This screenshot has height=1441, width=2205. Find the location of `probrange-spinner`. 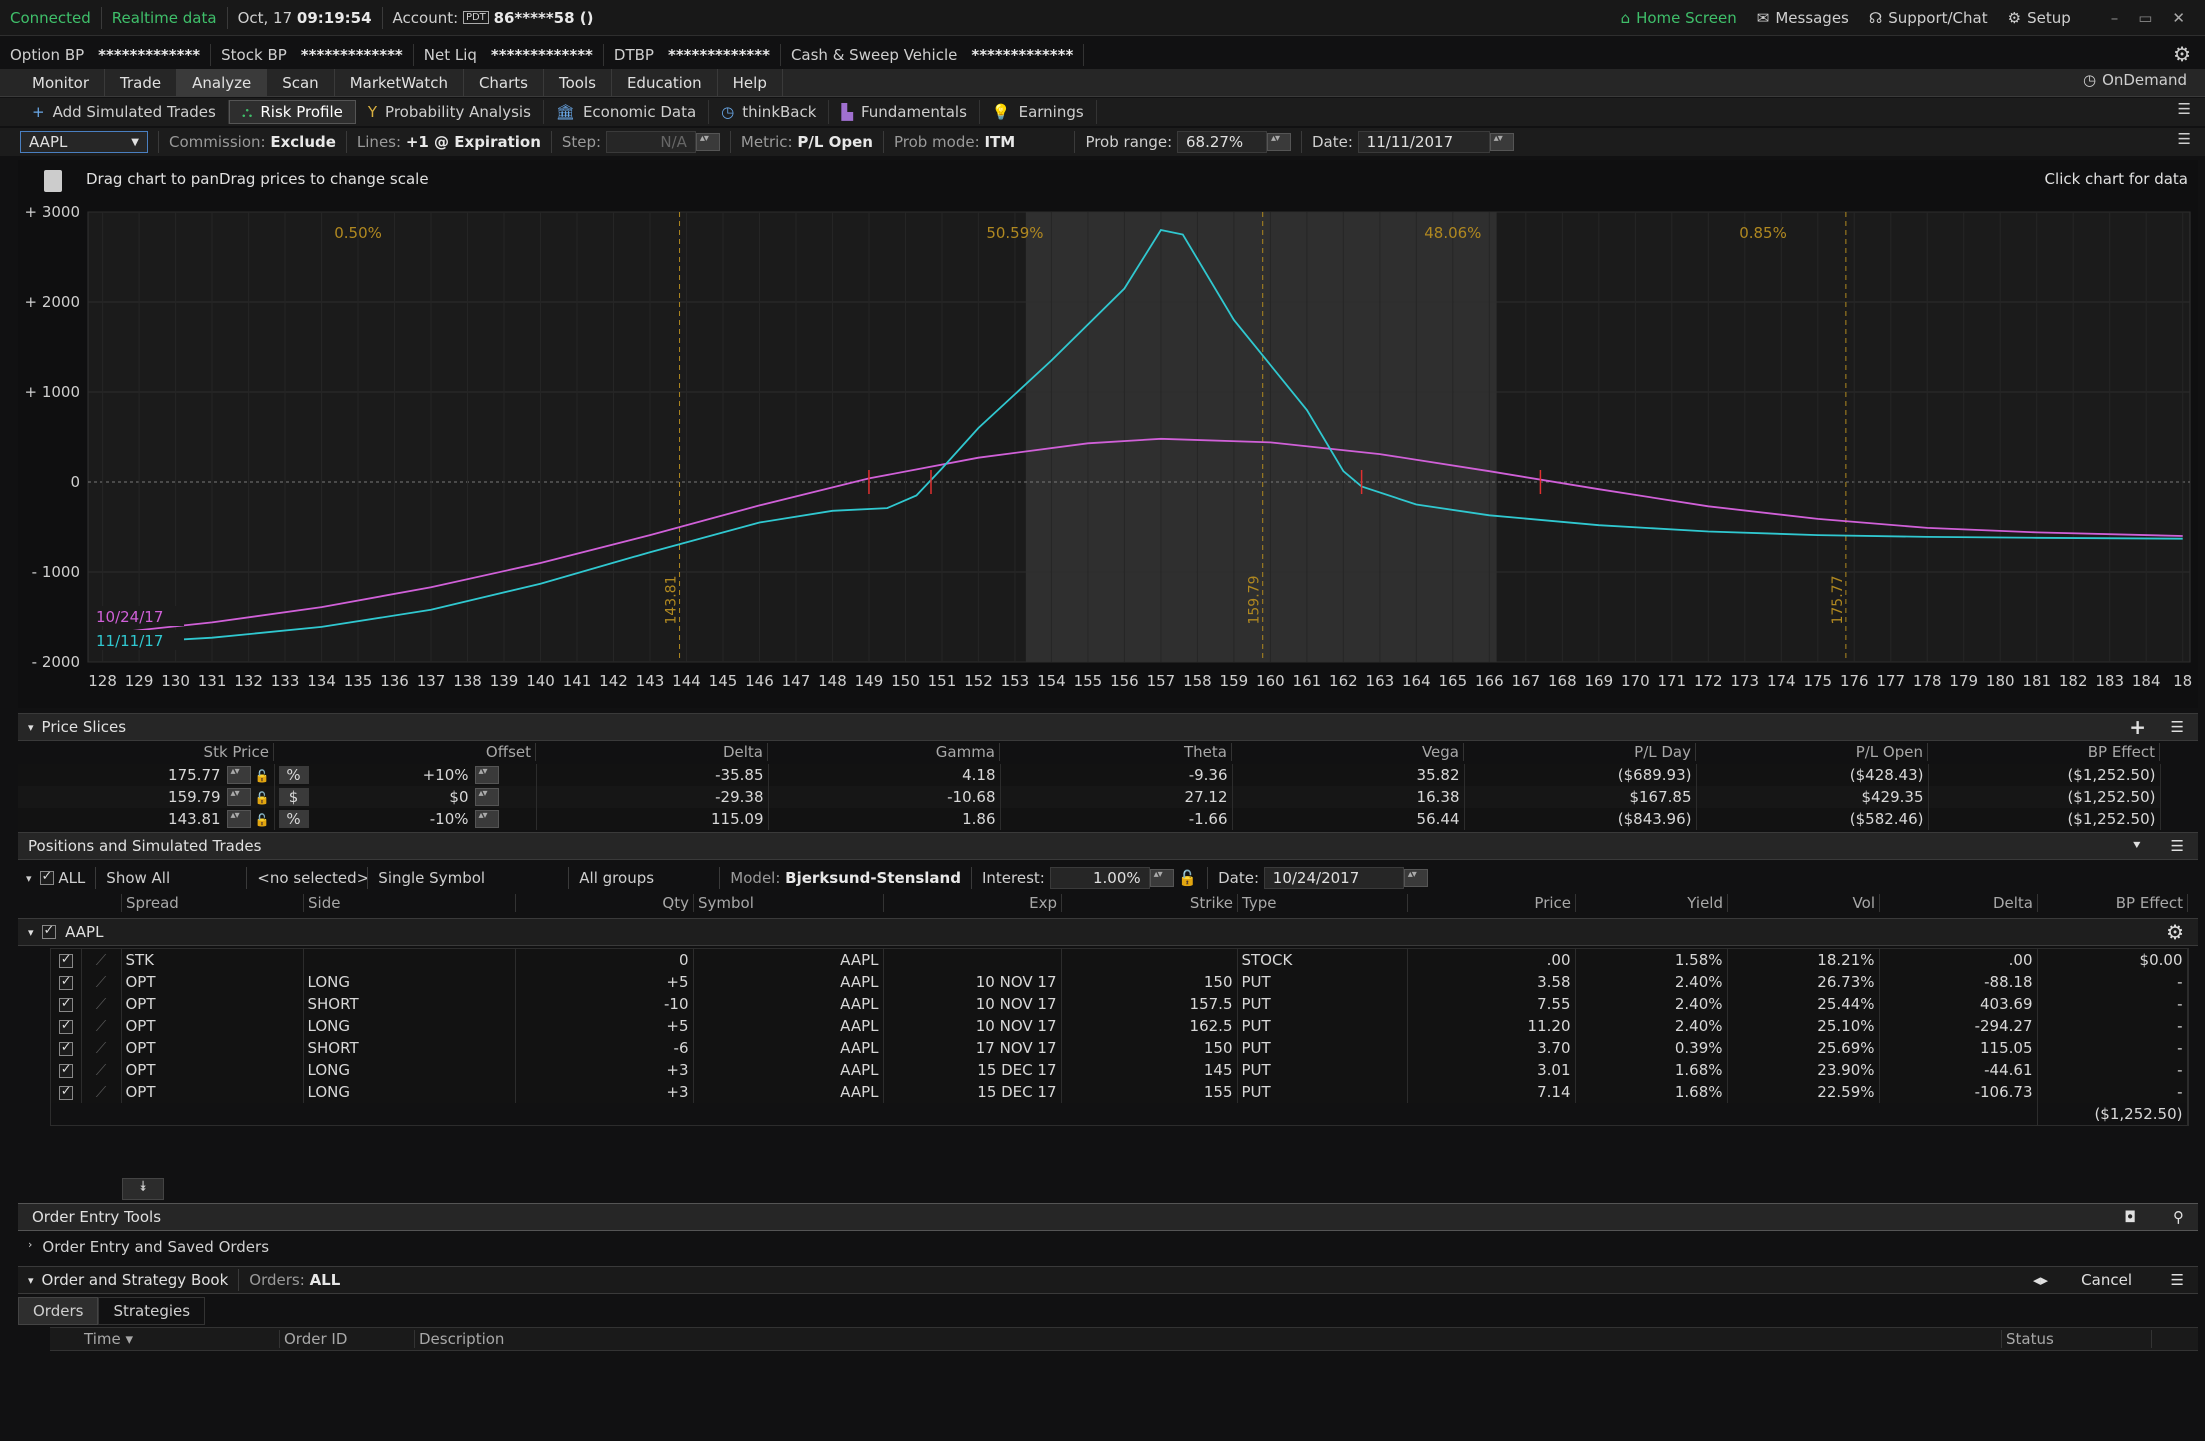

probrange-spinner is located at coordinates (1278, 142).